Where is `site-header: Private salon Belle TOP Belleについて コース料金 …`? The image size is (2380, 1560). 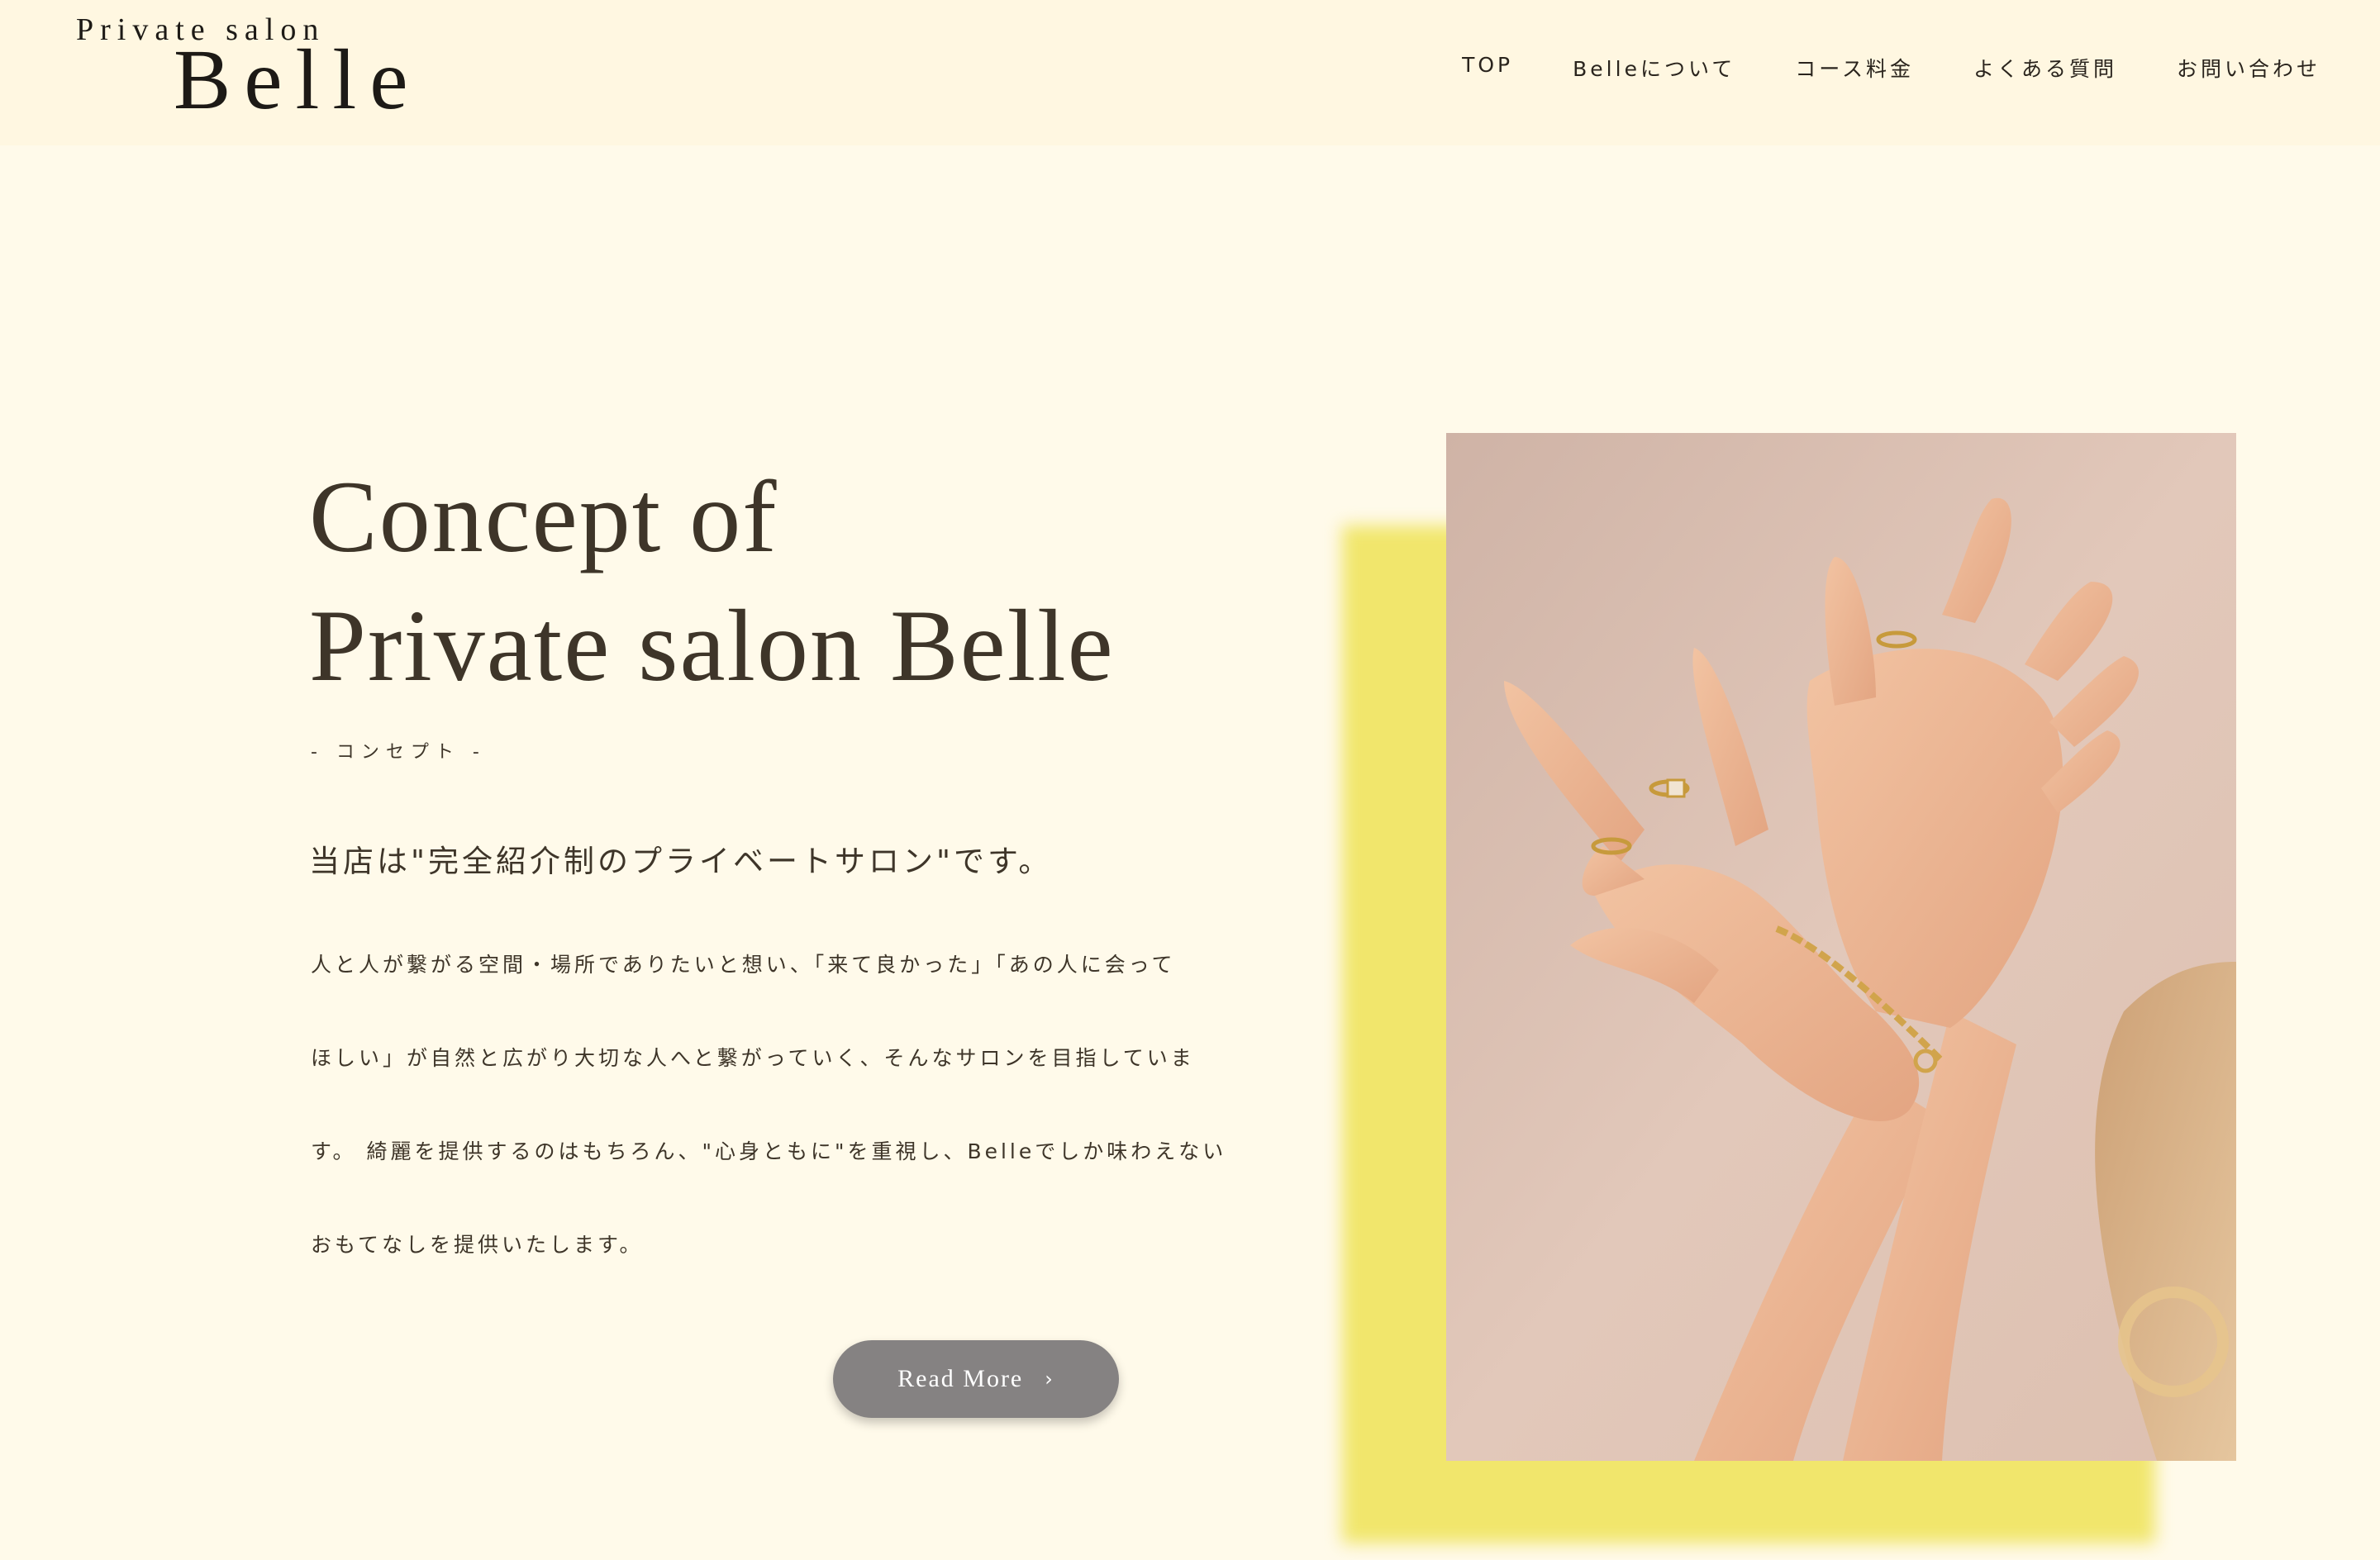
site-header: Private salon Belle TOP Belleについて コース料金 … is located at coordinates (1190, 72).